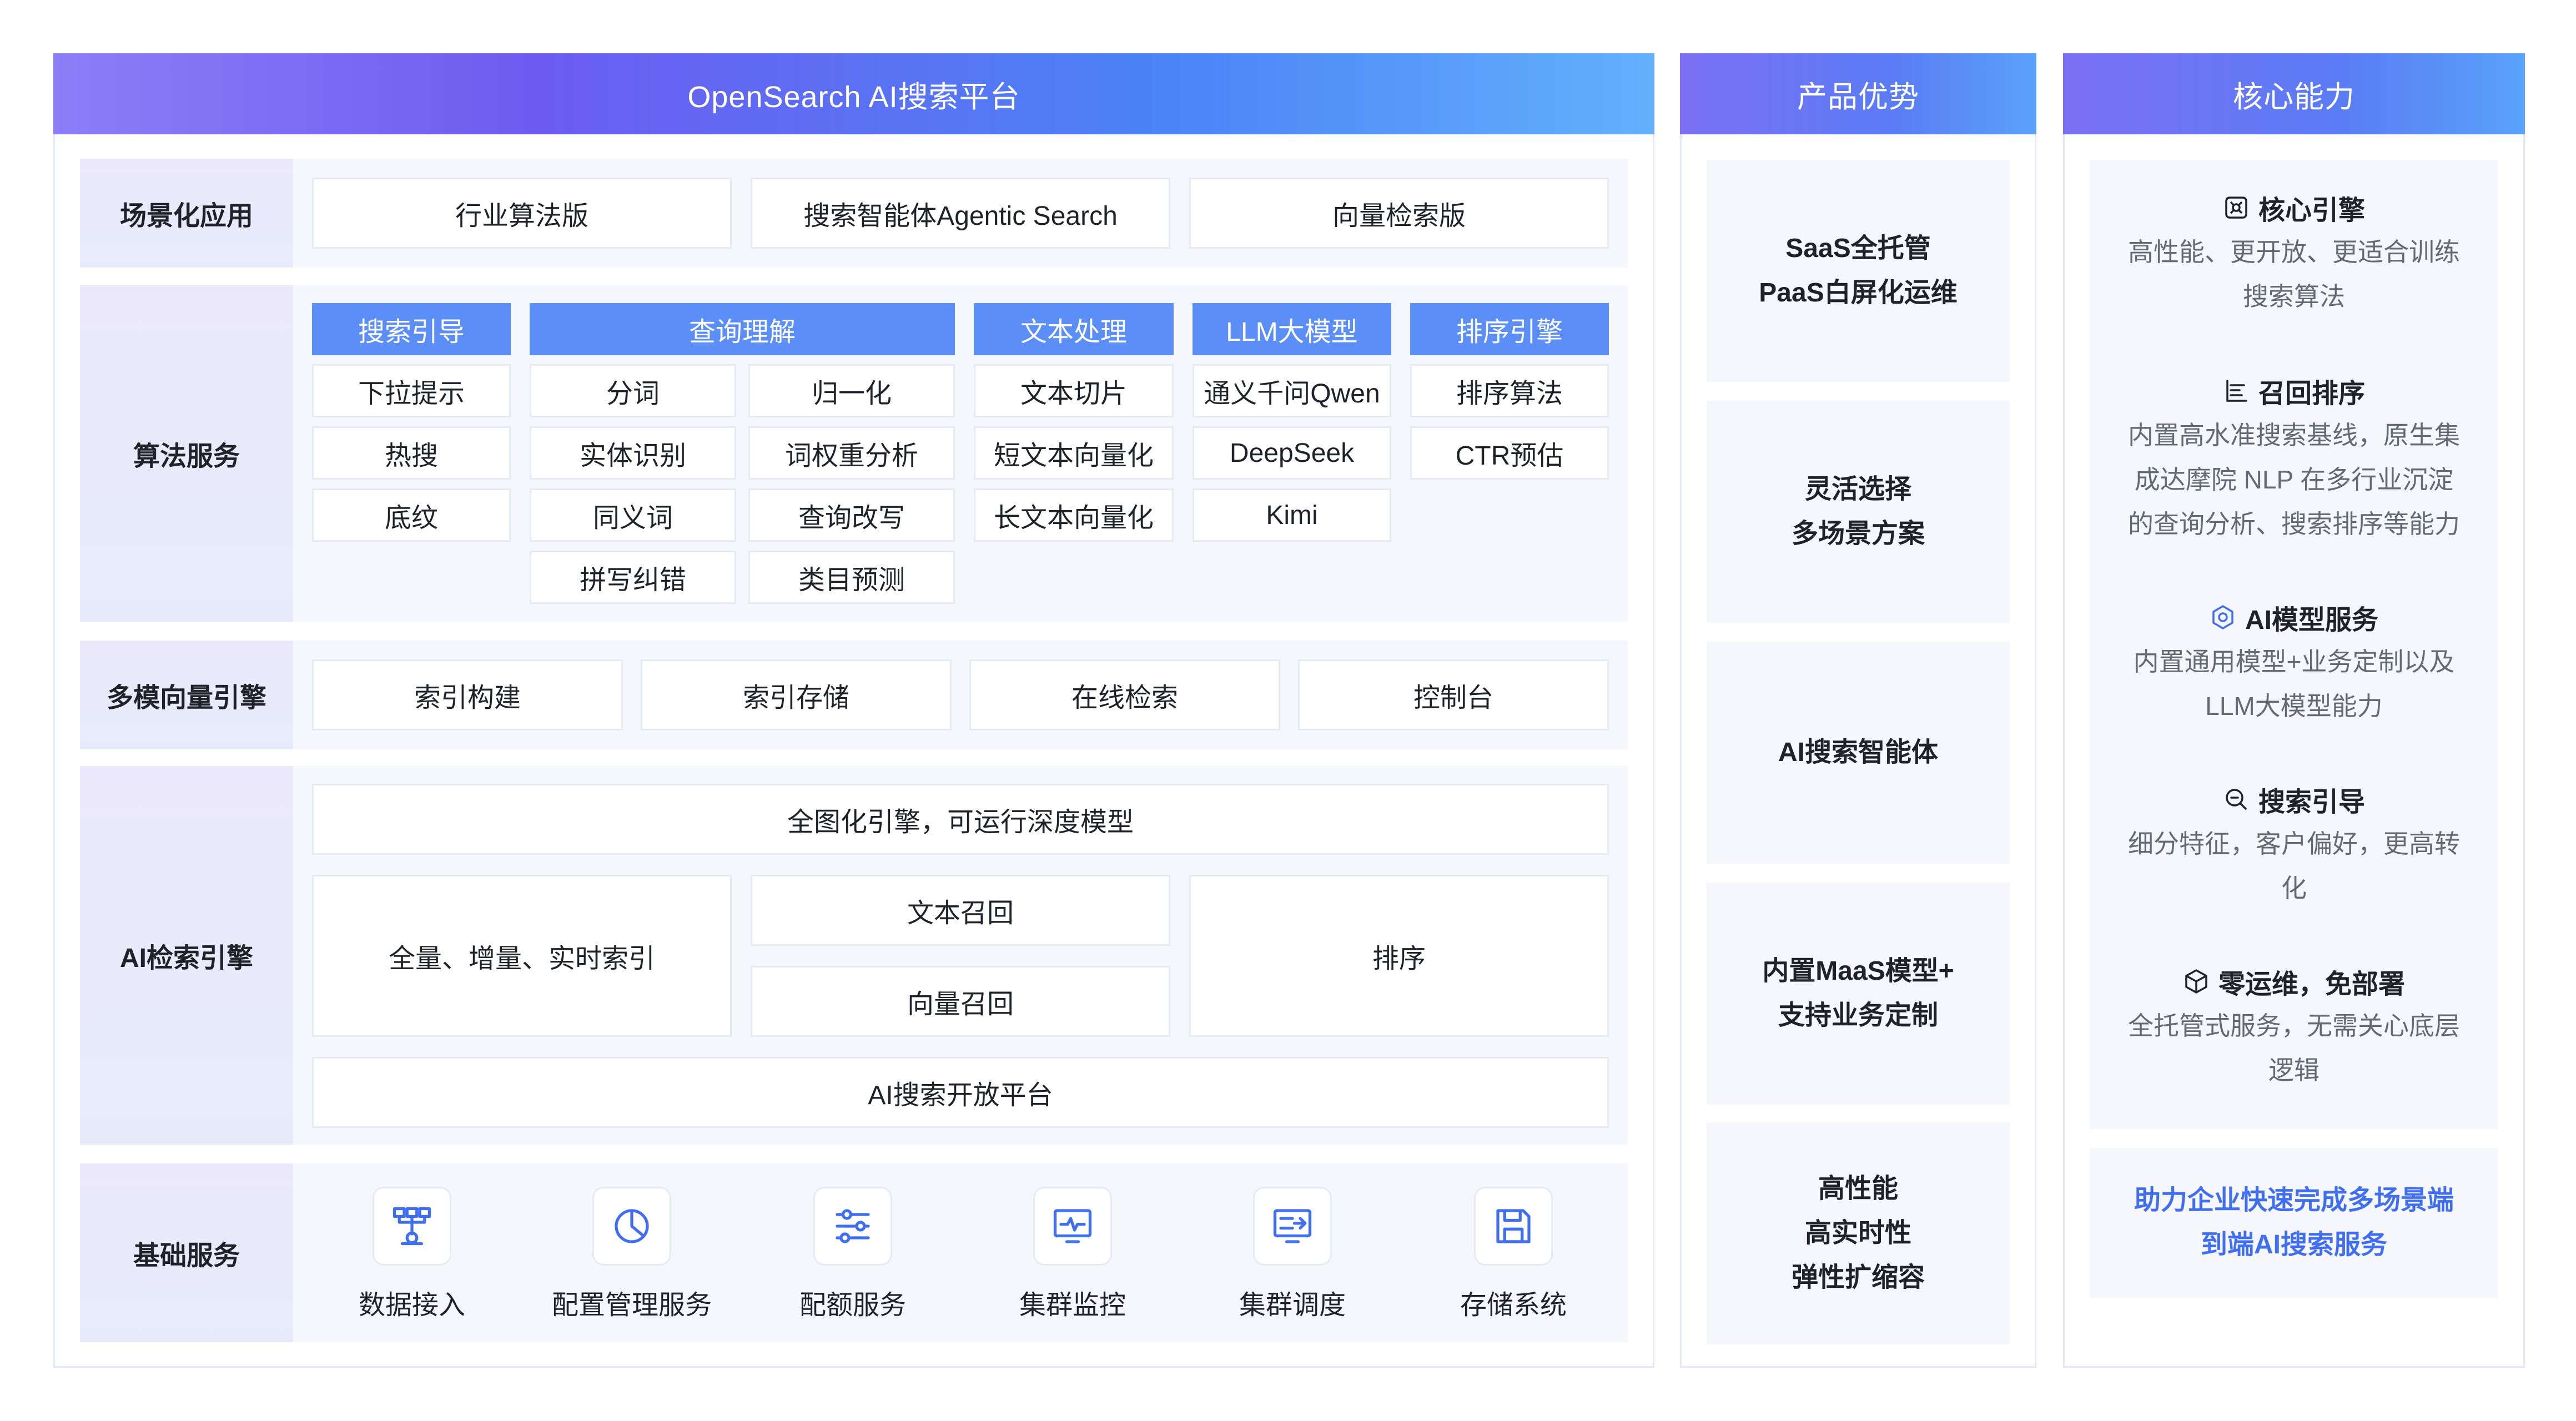 This screenshot has height=1421, width=2576. I want to click on schedule-arrow-icon, so click(1292, 1226).